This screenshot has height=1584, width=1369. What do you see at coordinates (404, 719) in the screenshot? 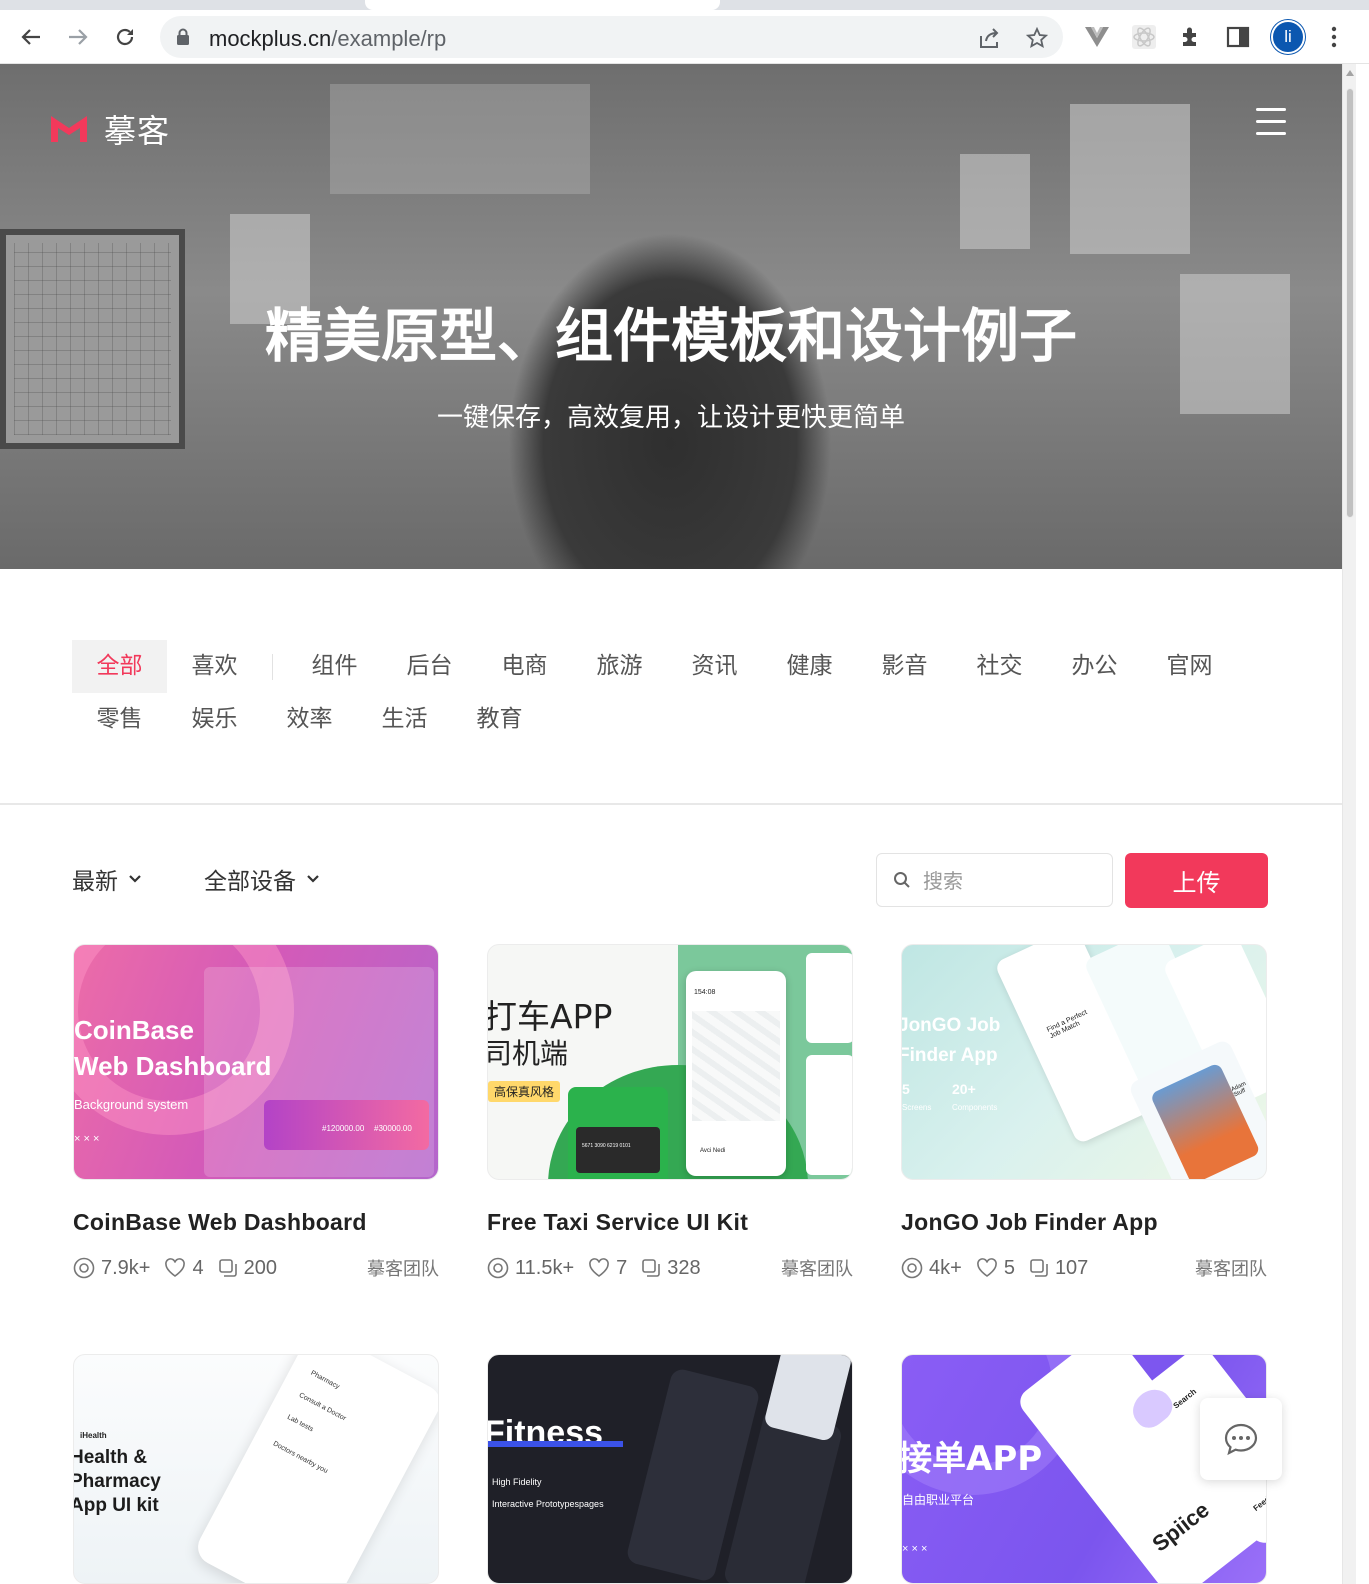
I see `category-item: 生活` at bounding box center [404, 719].